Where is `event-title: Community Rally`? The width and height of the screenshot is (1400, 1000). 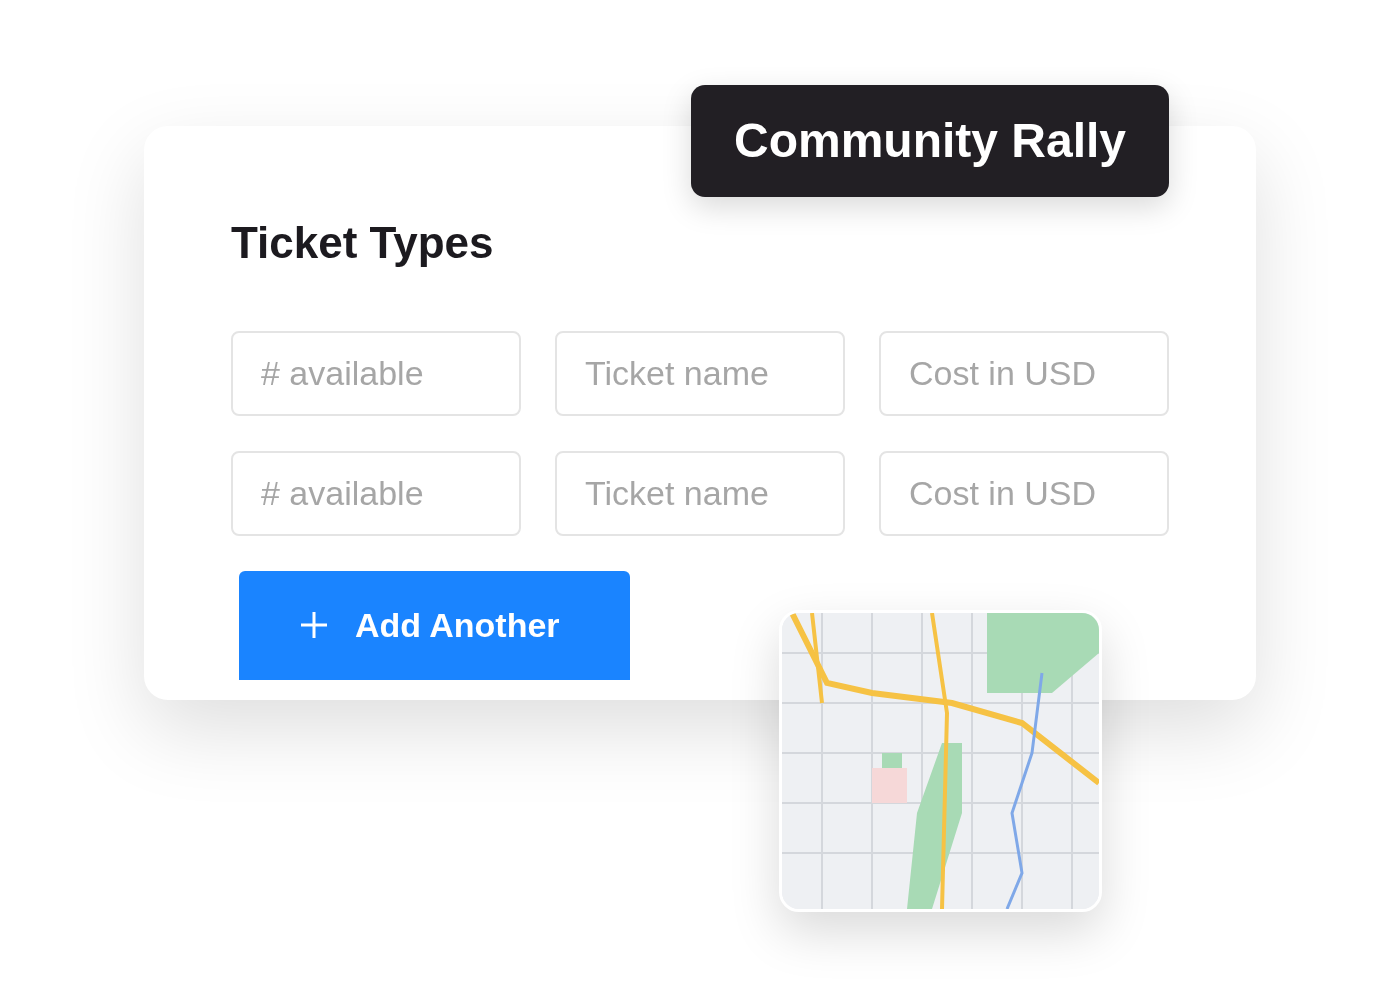
event-title: Community Rally is located at coordinates (930, 141).